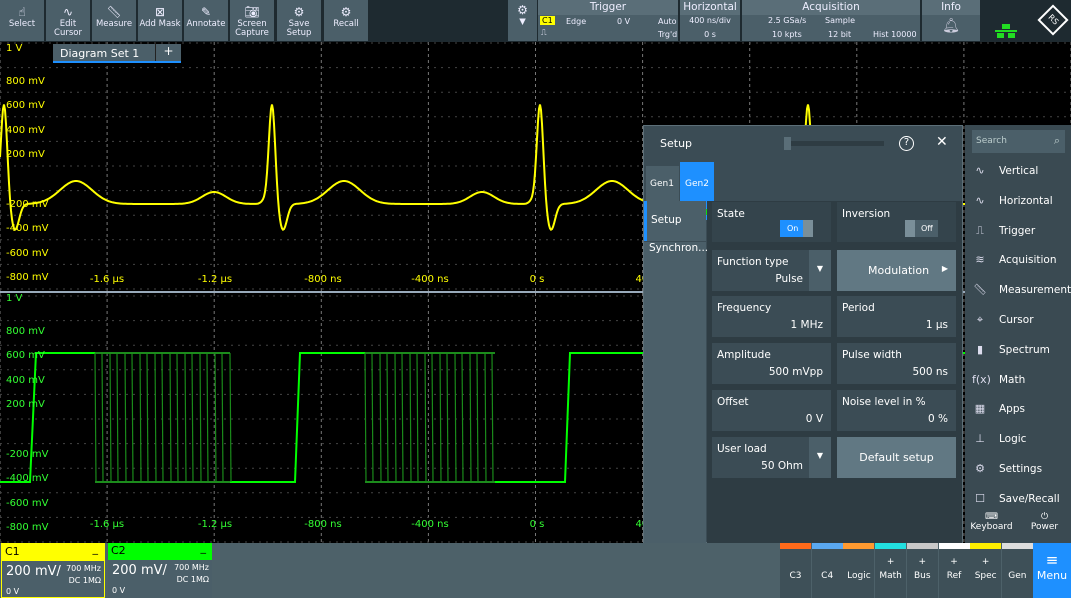 The width and height of the screenshot is (1071, 598). What do you see at coordinates (906, 143) in the screenshot?
I see `help-icon: ?` at bounding box center [906, 143].